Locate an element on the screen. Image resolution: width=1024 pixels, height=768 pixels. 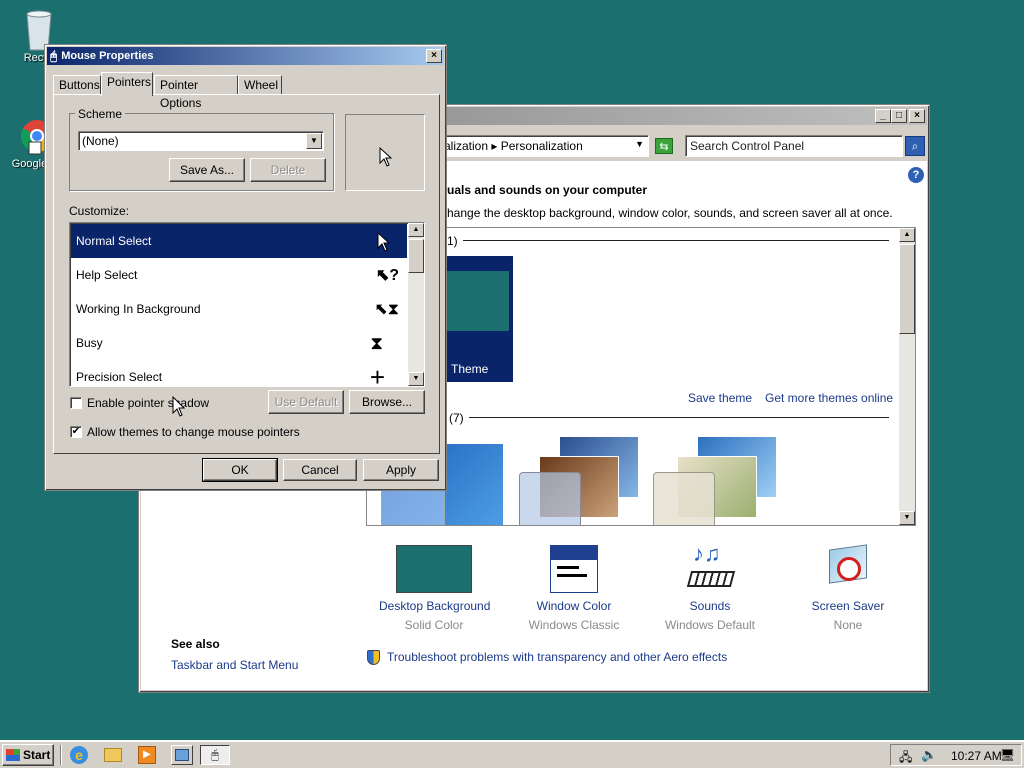
cancel-button: Cancel is located at coordinates (320, 470).